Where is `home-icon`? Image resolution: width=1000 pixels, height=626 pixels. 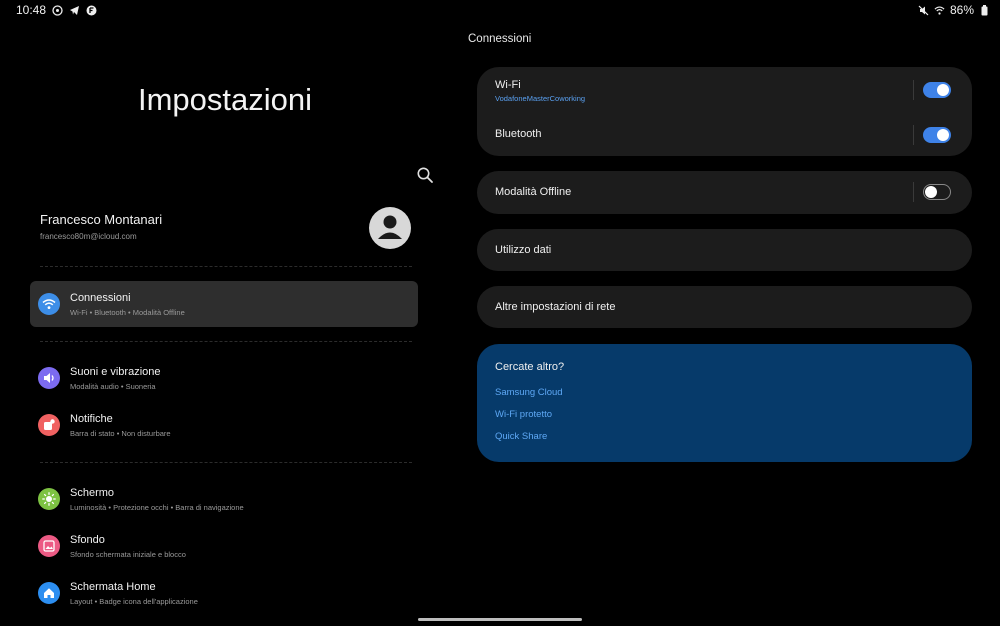 home-icon is located at coordinates (49, 593).